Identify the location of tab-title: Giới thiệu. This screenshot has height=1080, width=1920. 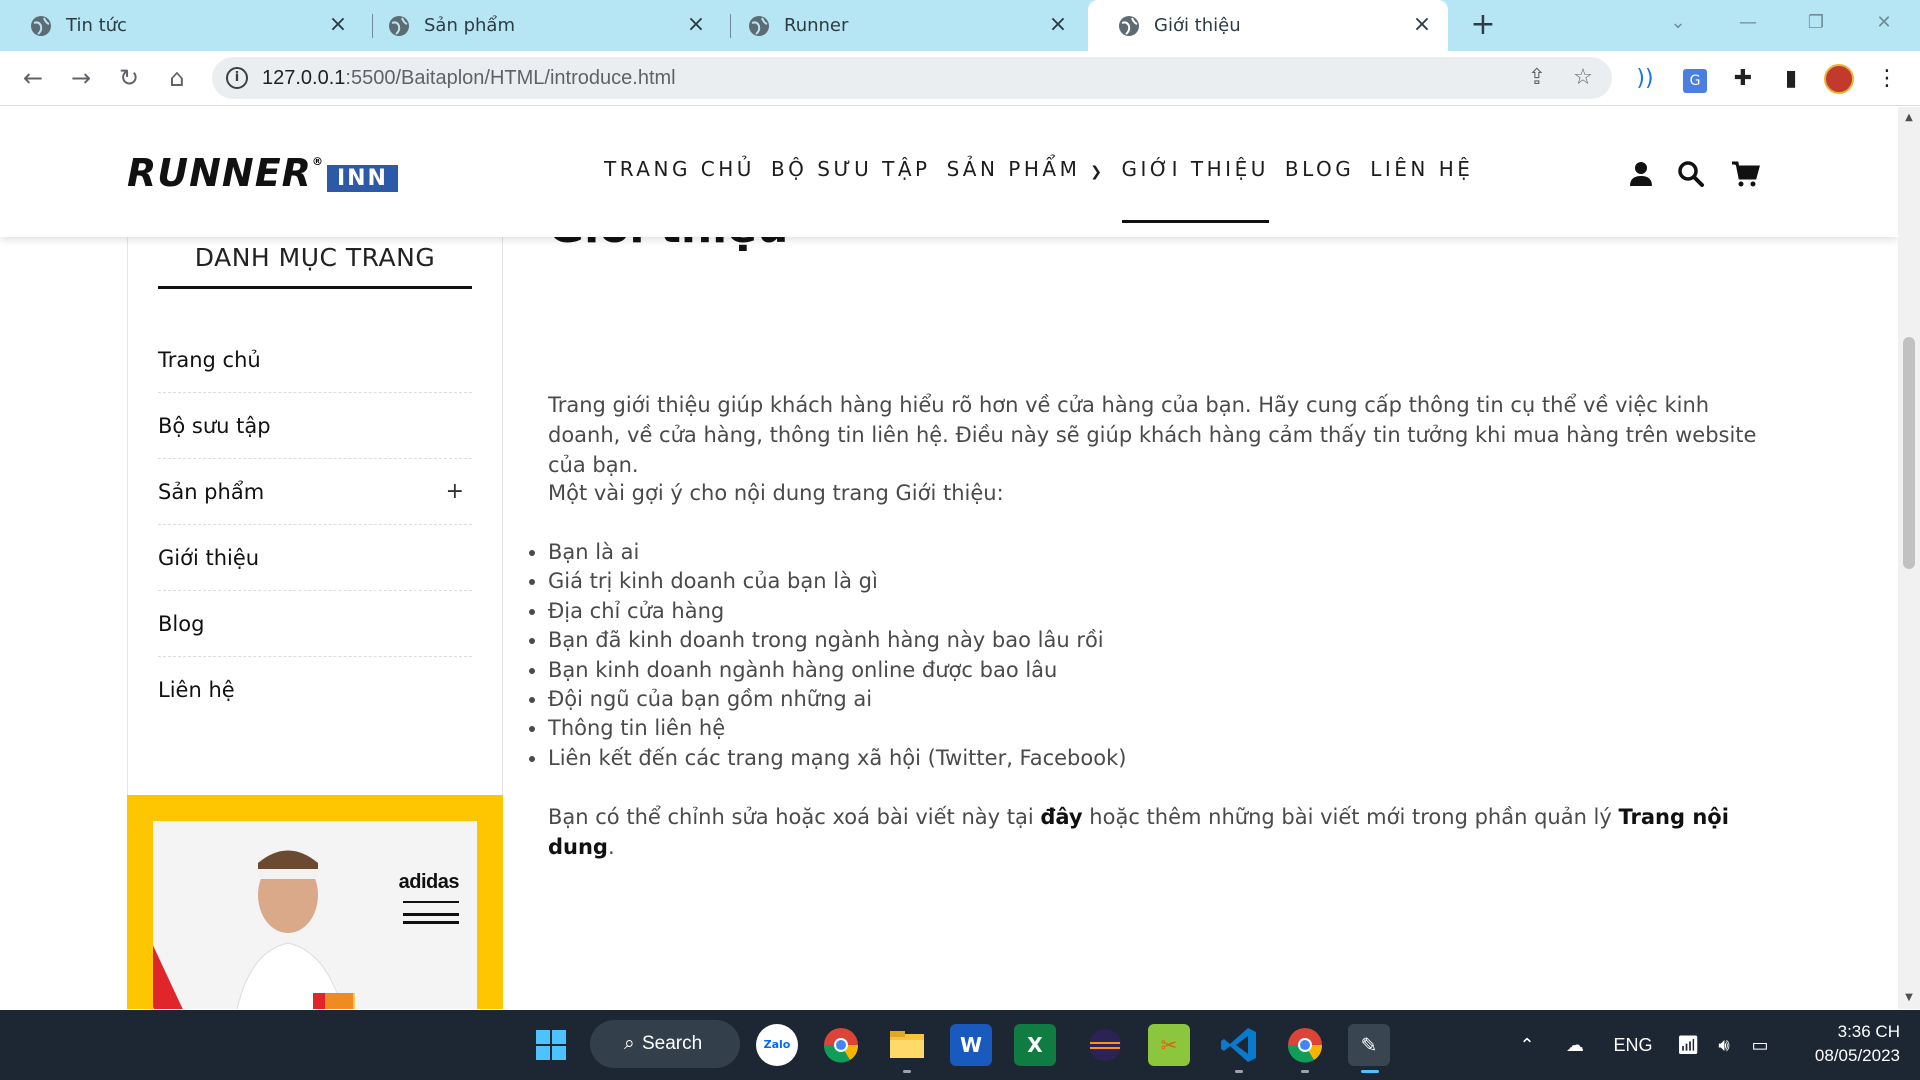
(1197, 25).